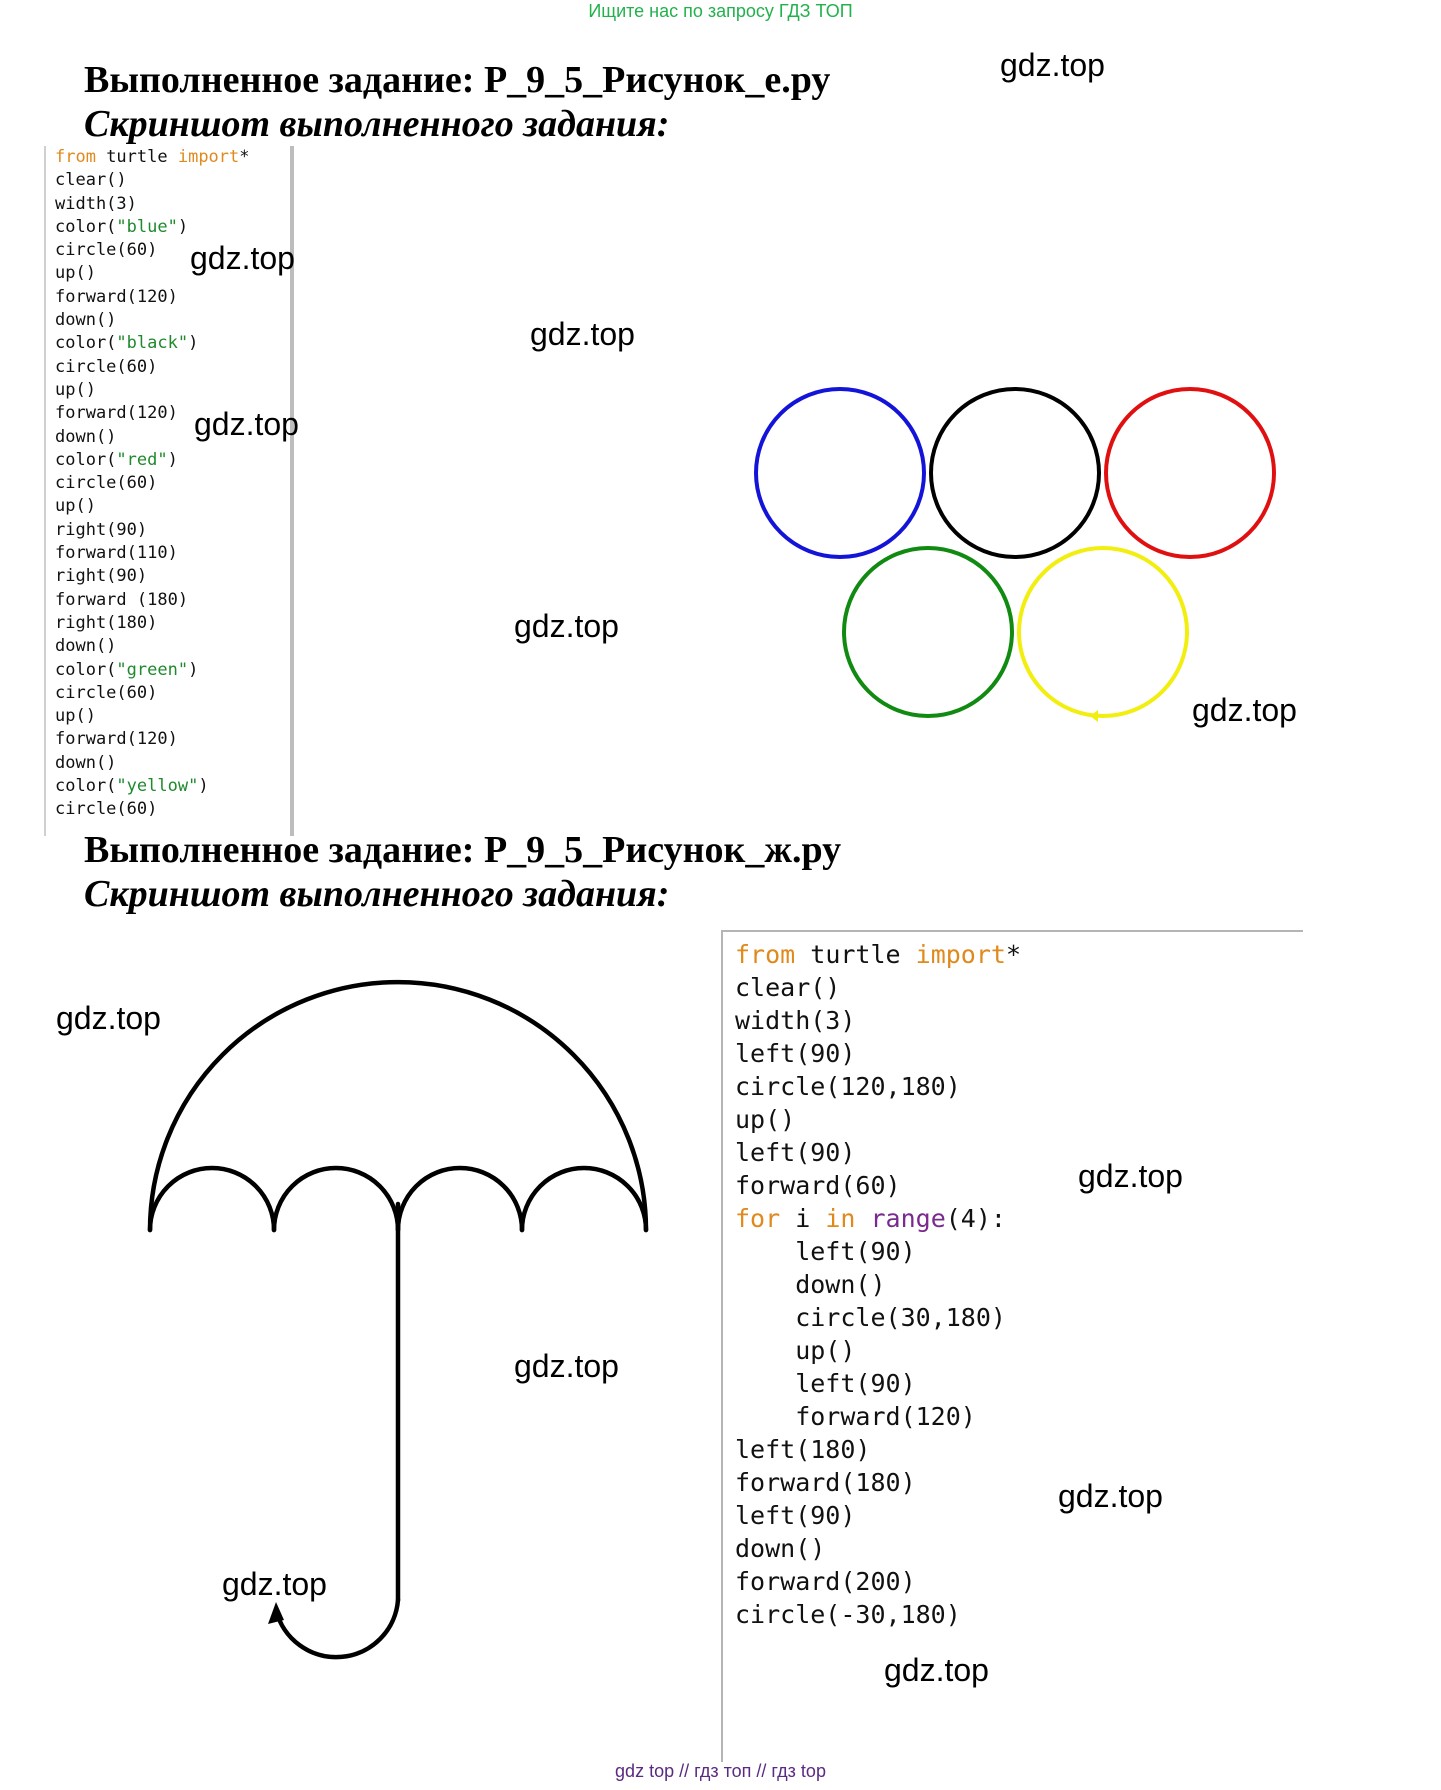 Image resolution: width=1441 pixels, height=1790 pixels. Describe the element at coordinates (377, 894) in the screenshot. I see `section2-subtitle: Скриншот выполненного задания:` at that location.